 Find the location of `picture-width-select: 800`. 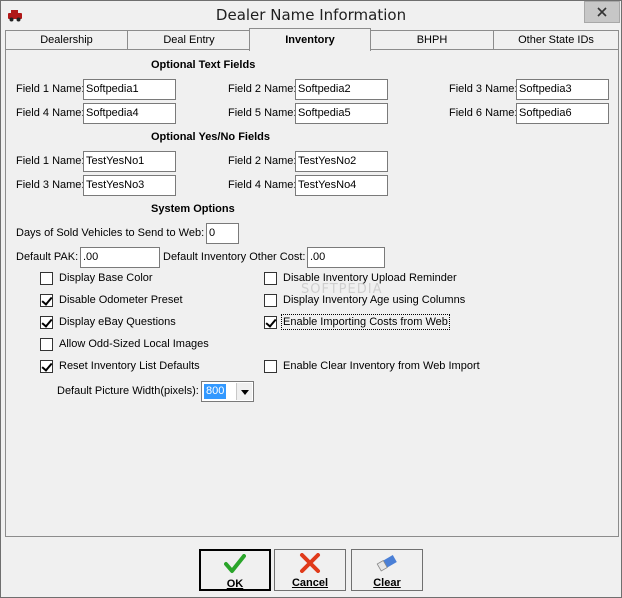

picture-width-select: 800 is located at coordinates (227, 391).